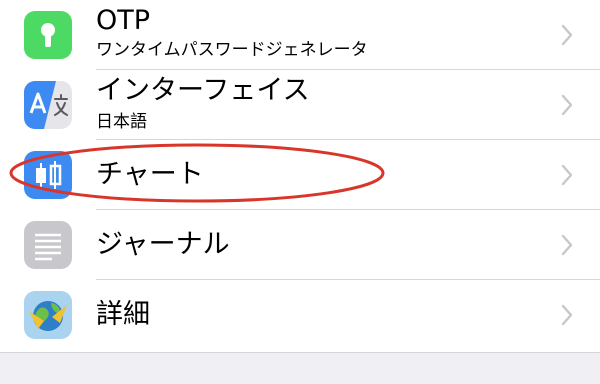  What do you see at coordinates (232, 50) in the screenshot?
I see `otp-subtitle: ワンタイムパスワードジェネレータ` at bounding box center [232, 50].